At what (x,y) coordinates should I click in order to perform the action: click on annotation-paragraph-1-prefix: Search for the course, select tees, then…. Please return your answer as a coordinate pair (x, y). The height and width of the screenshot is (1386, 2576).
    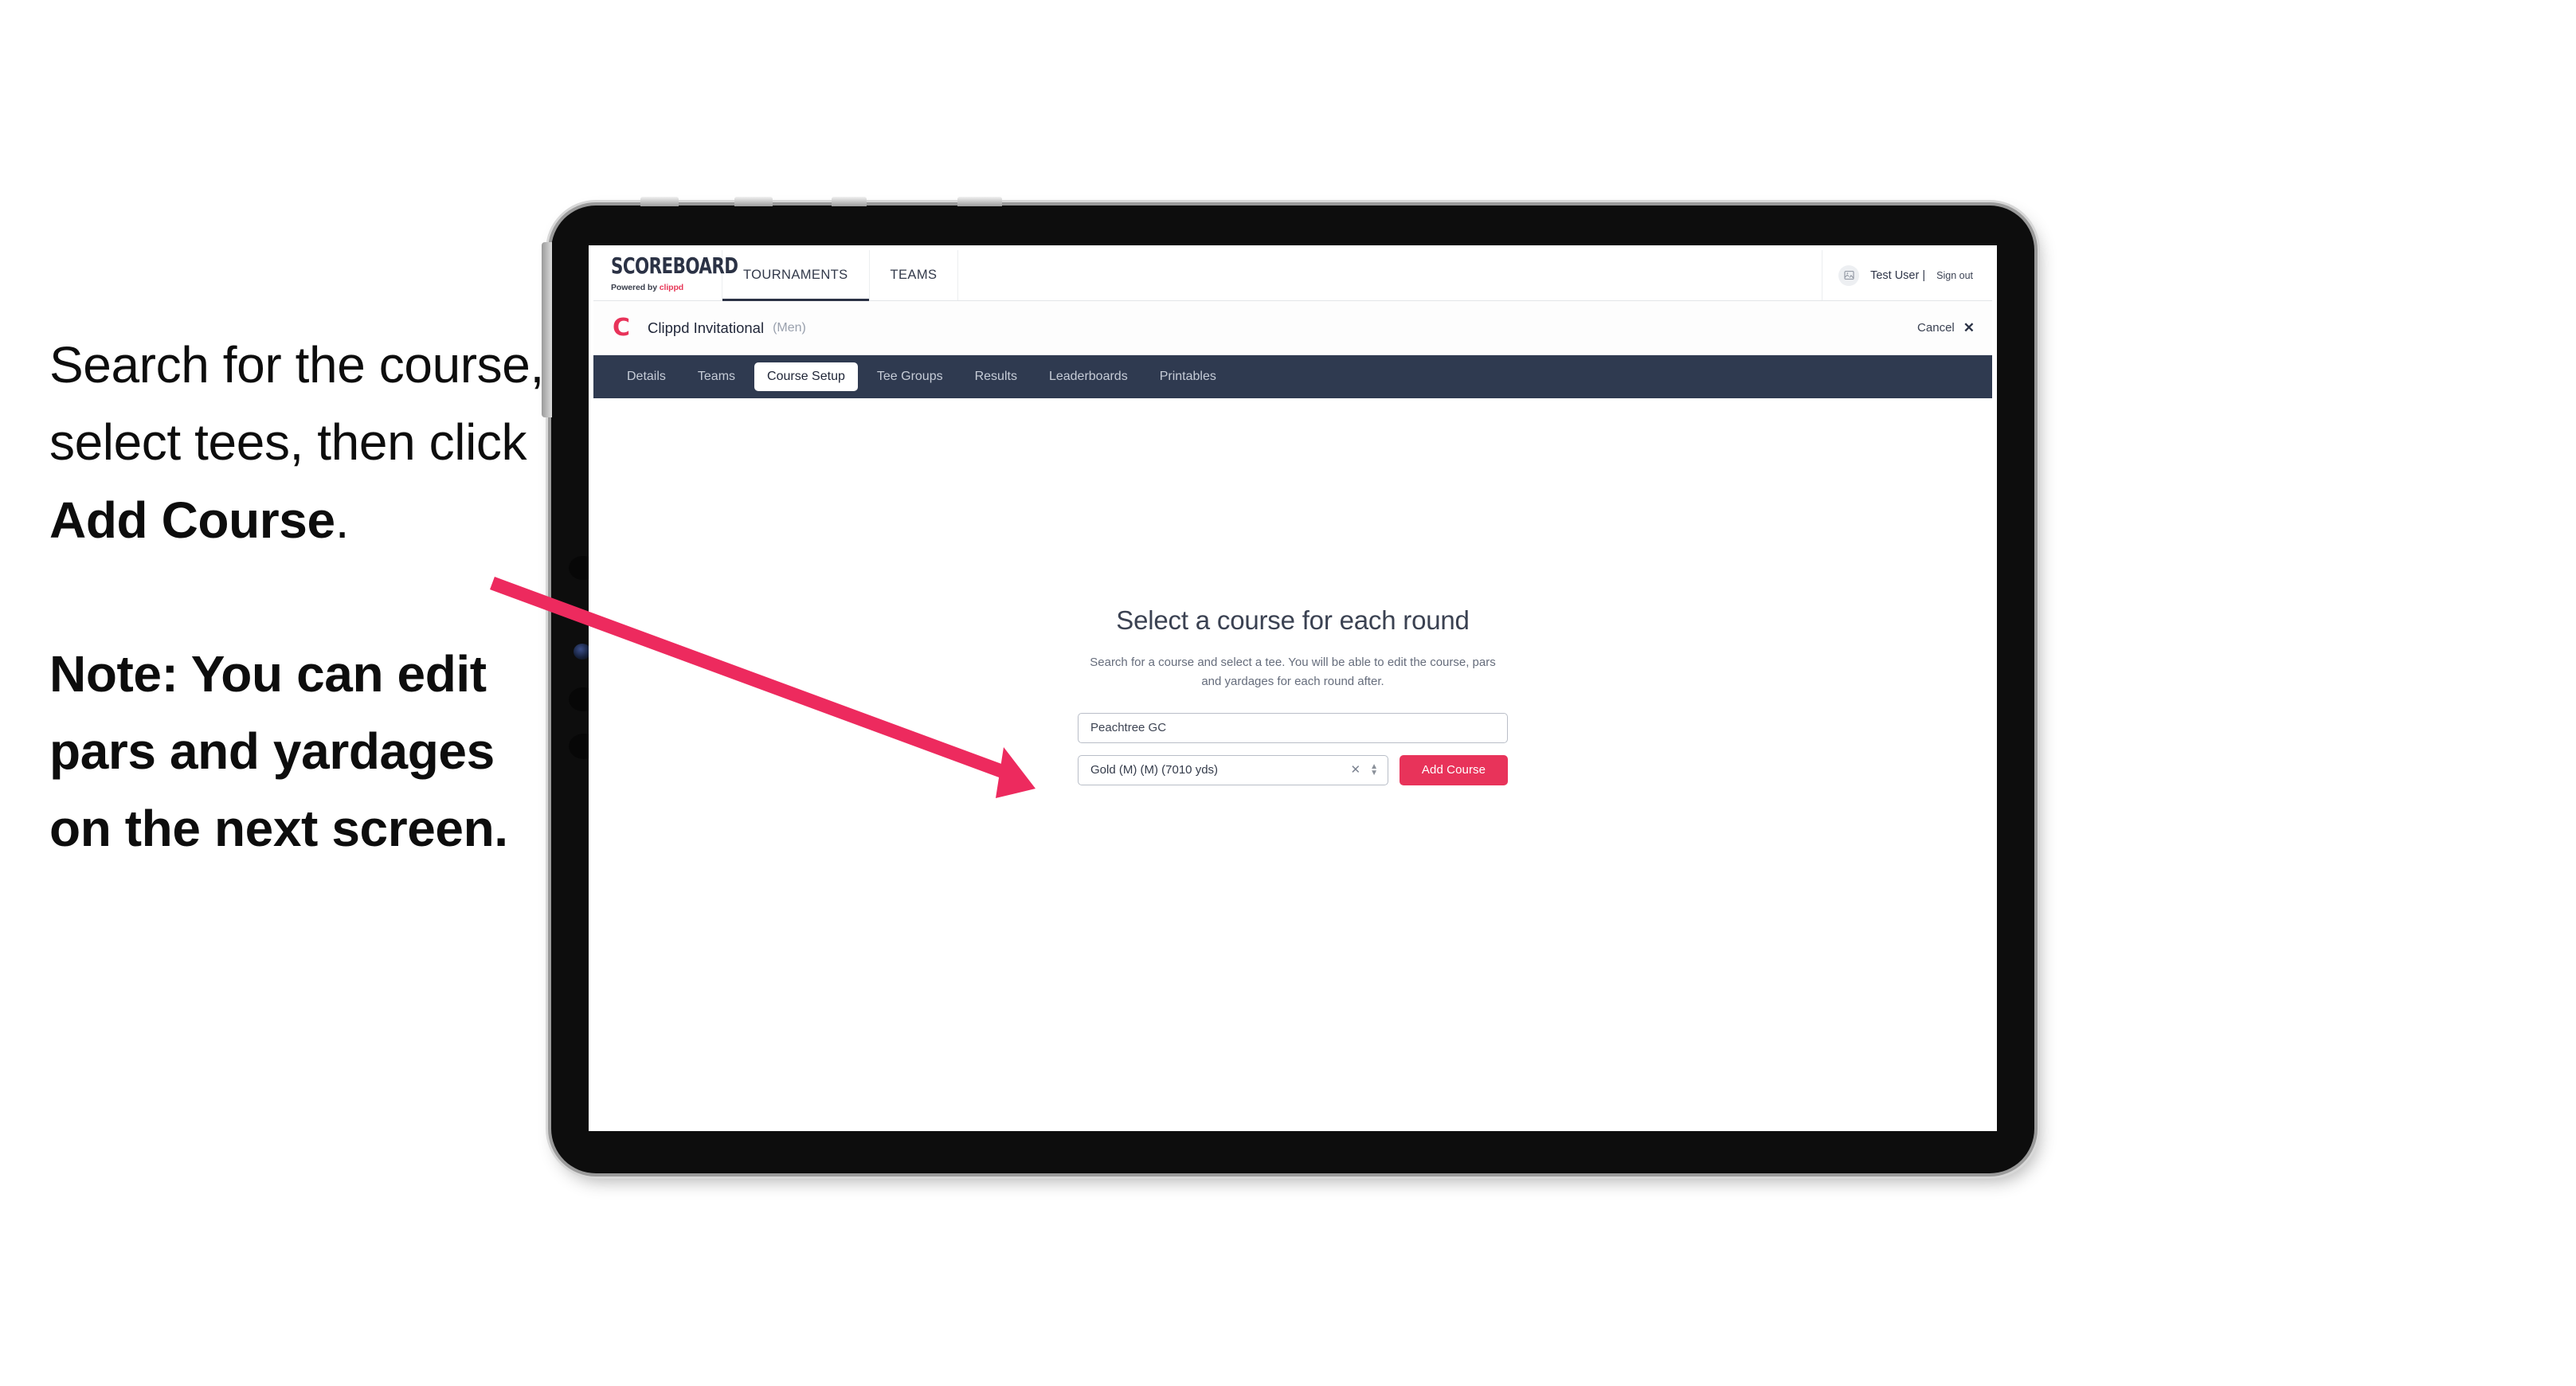
    Looking at the image, I should click on (296, 404).